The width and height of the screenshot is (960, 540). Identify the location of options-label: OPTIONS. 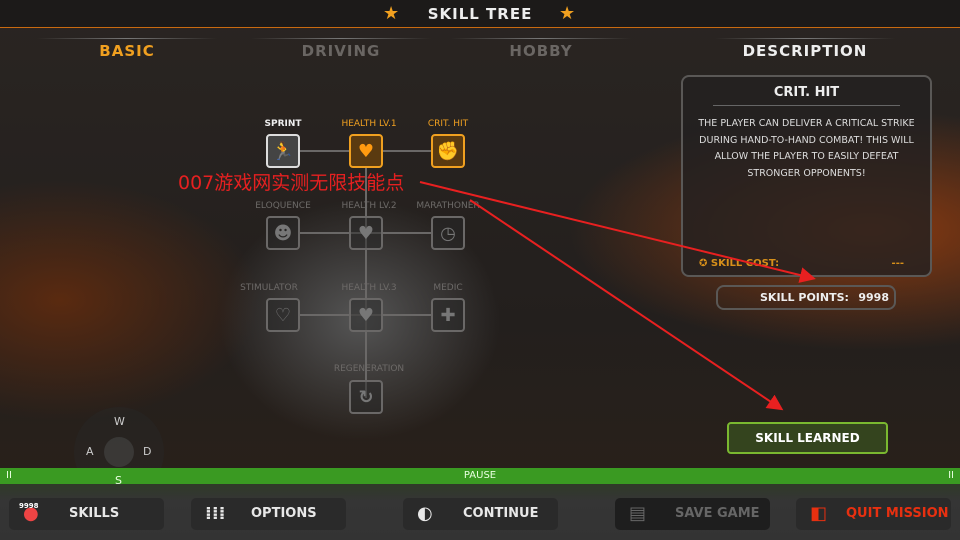
(284, 513).